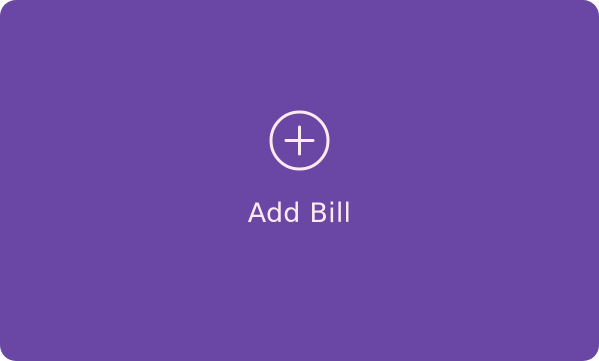 The width and height of the screenshot is (599, 361). What do you see at coordinates (299, 213) in the screenshot?
I see `add-bill-label: Add Bill` at bounding box center [299, 213].